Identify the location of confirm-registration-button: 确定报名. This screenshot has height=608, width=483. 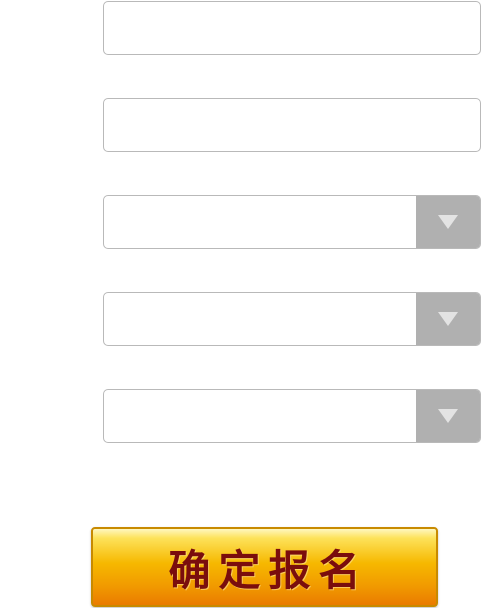
(264, 567).